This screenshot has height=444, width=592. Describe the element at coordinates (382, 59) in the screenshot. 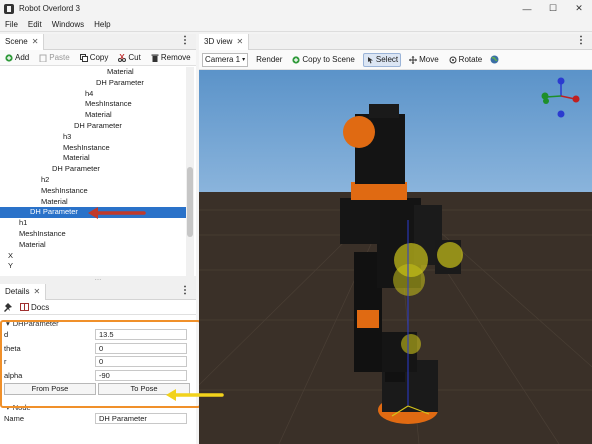

I see `select-tool-button: Select` at that location.